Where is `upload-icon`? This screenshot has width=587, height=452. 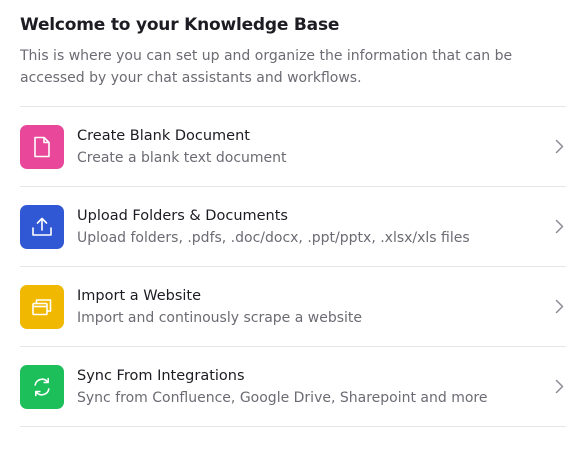
upload-icon is located at coordinates (42, 227).